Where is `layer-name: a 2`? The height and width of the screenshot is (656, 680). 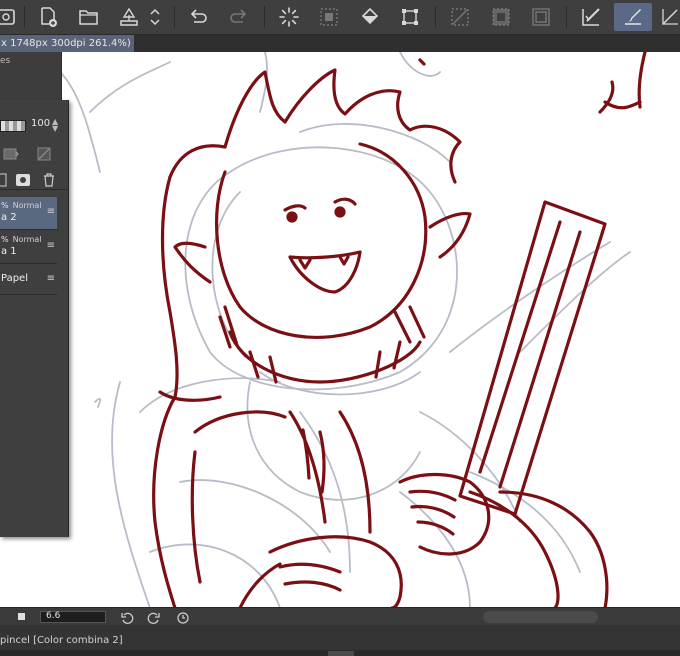
layer-name: a 2 is located at coordinates (9, 217).